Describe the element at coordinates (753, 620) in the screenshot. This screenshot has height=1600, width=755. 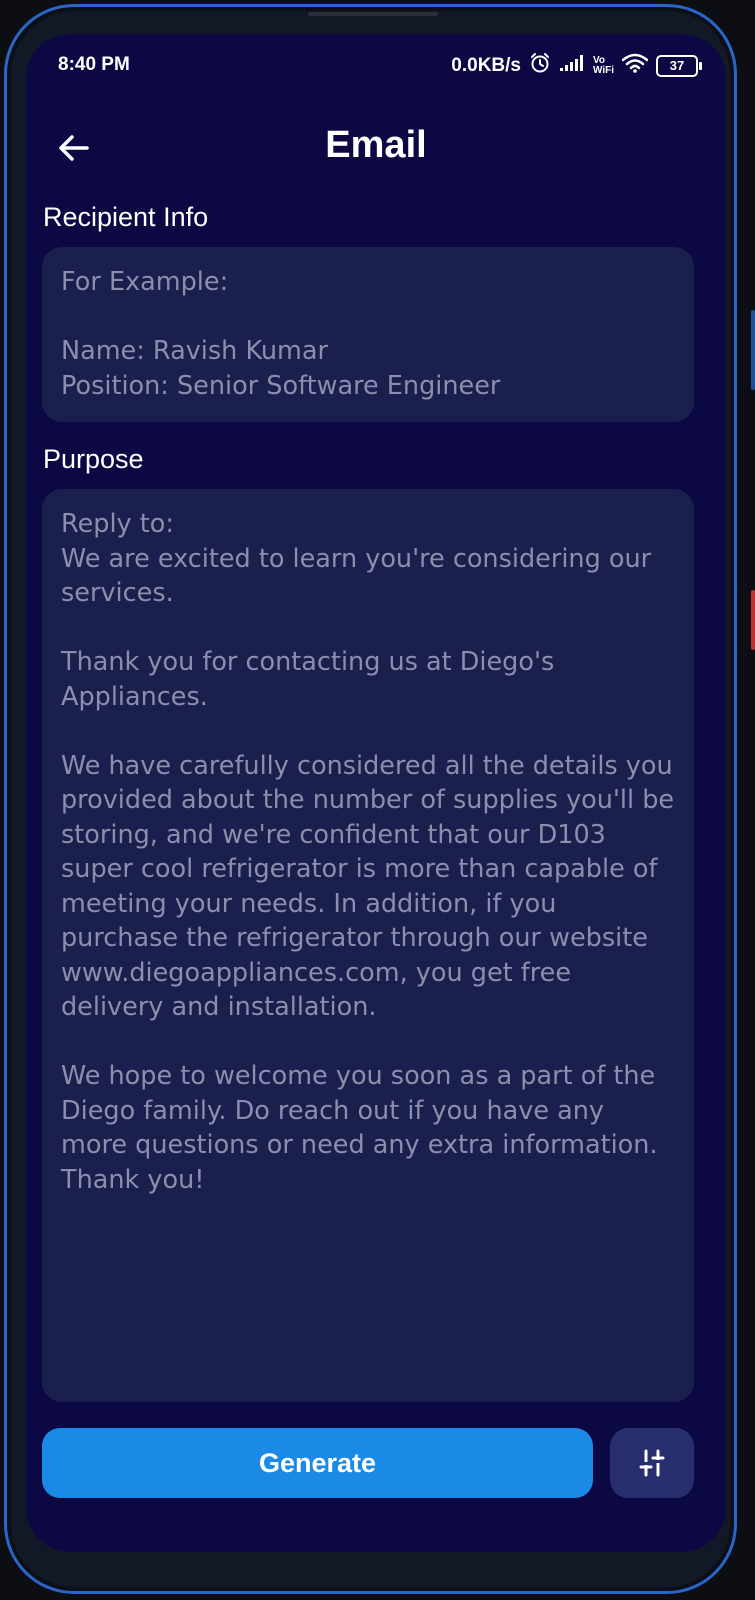
I see `power-button` at that location.